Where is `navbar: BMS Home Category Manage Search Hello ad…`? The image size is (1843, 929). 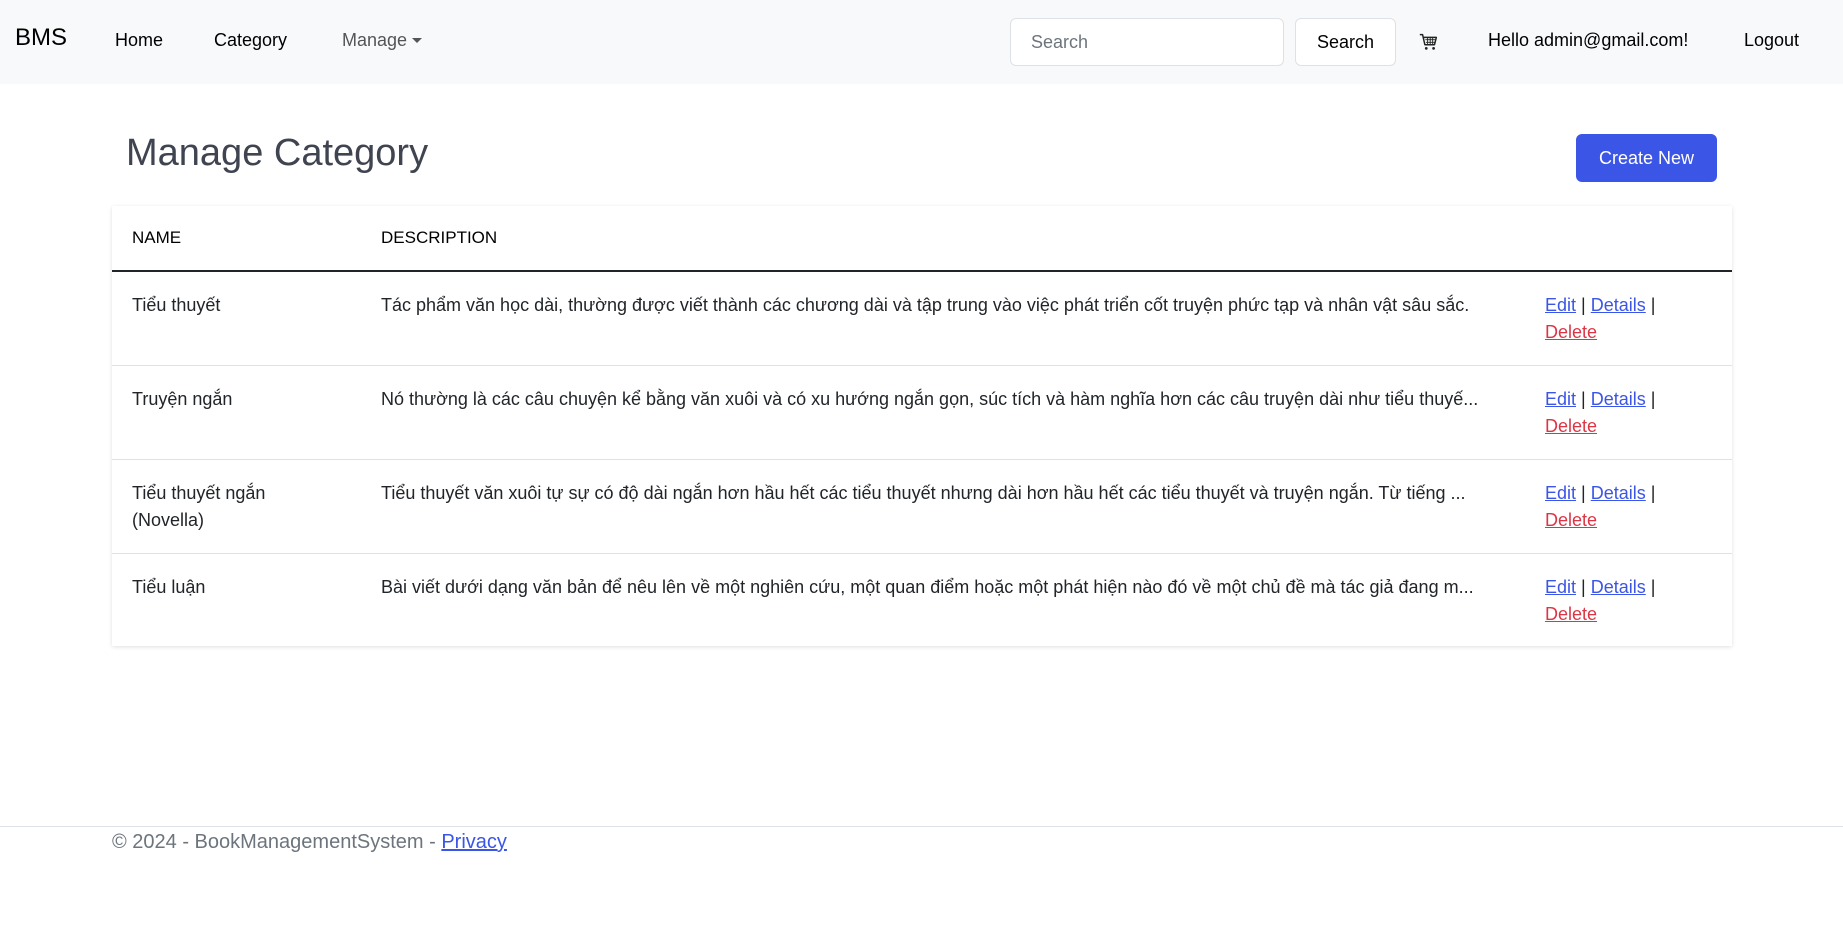
navbar: BMS Home Category Manage Search Hello ad… is located at coordinates (921, 42).